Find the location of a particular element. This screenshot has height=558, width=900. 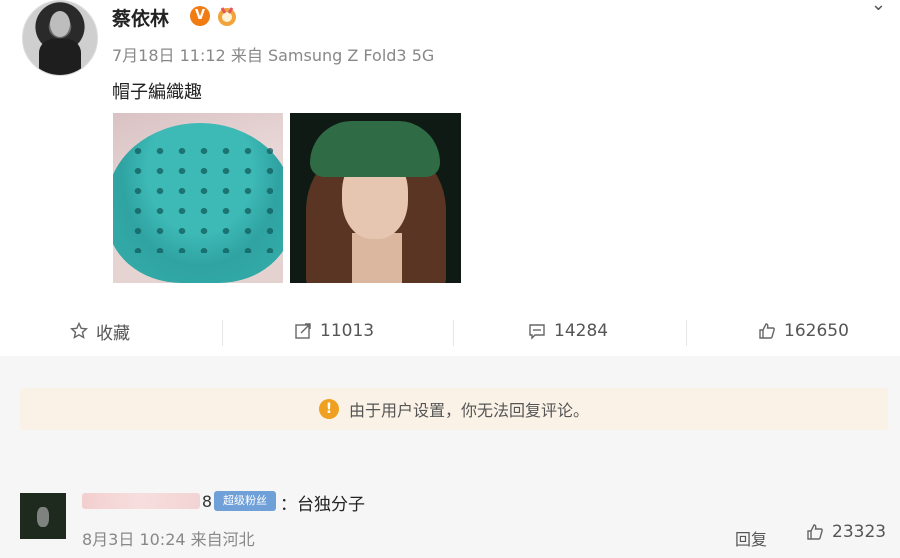

comment-count: 14284 is located at coordinates (581, 331).